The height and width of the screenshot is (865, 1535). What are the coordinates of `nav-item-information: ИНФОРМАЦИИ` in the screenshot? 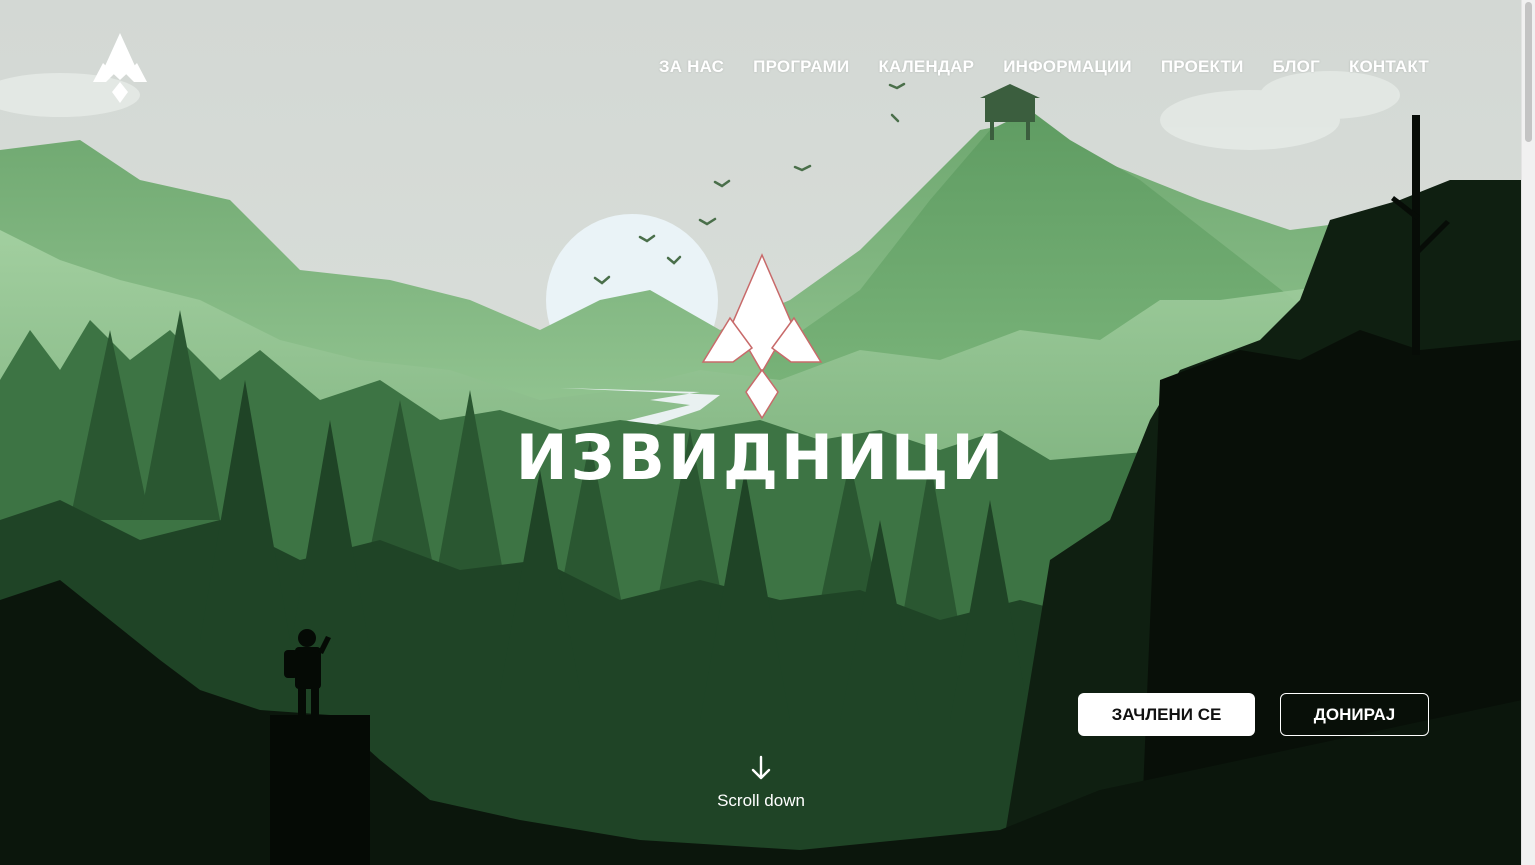 It's located at (1067, 67).